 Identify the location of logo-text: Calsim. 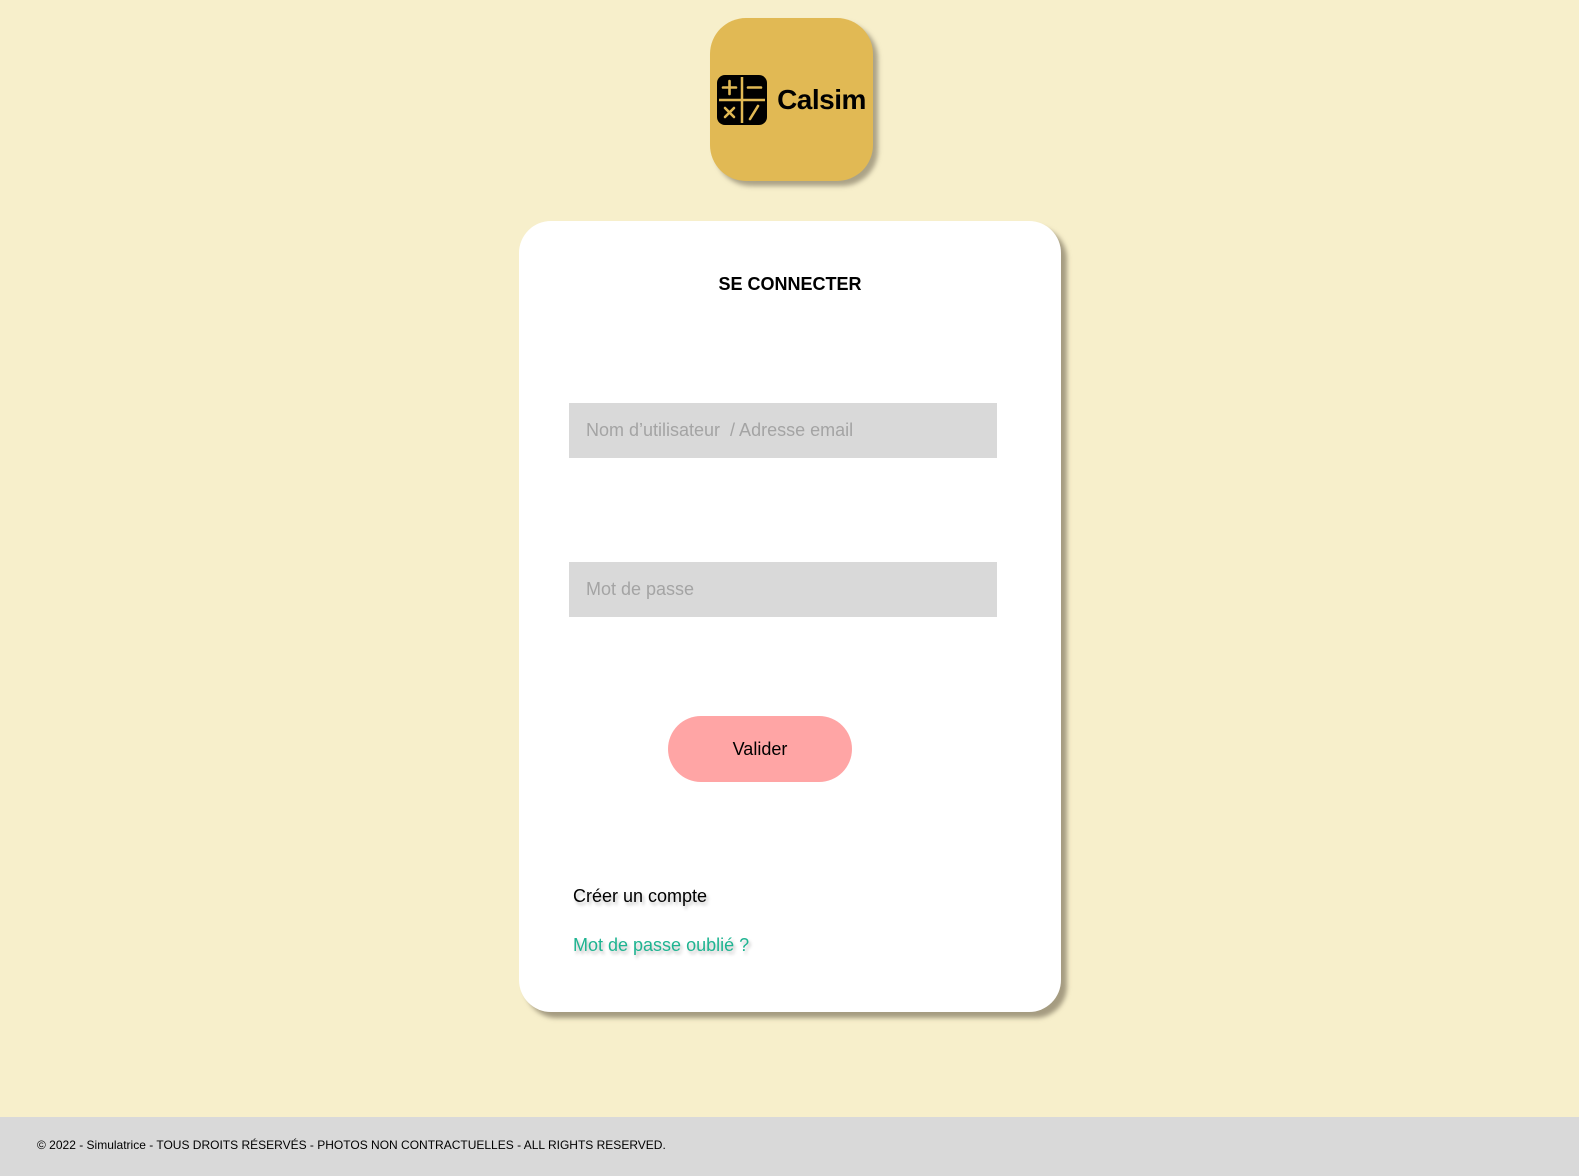
(821, 99).